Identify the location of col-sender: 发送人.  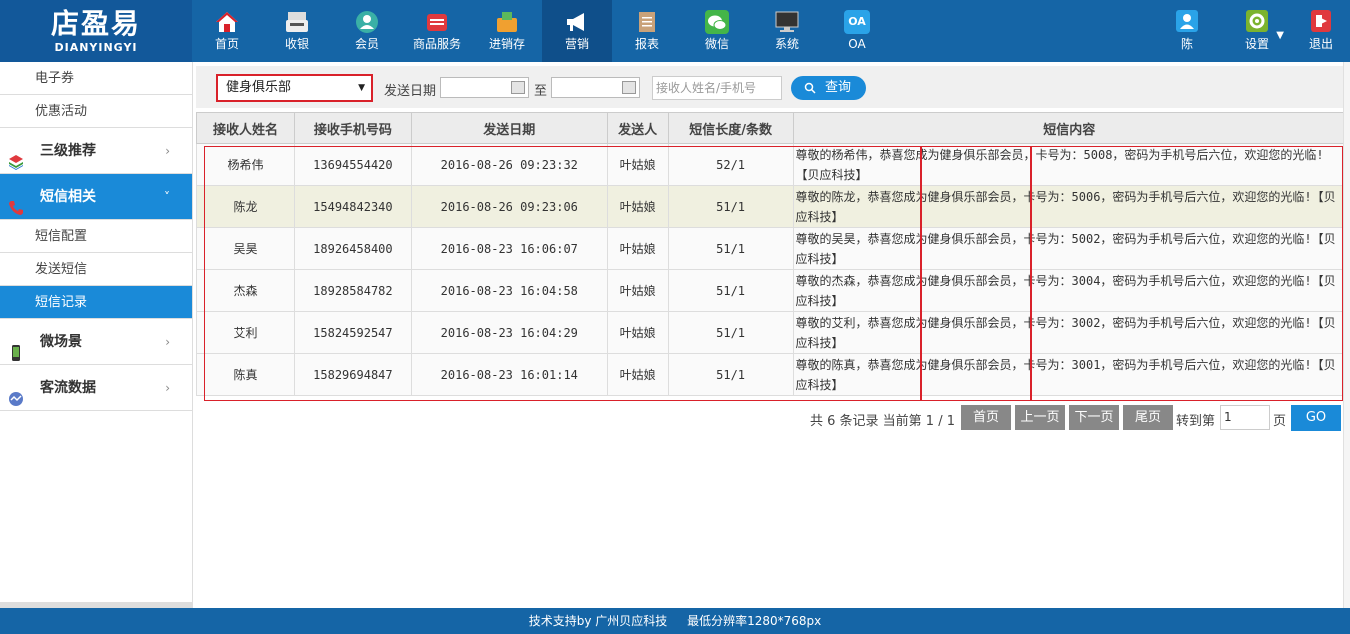
(637, 128).